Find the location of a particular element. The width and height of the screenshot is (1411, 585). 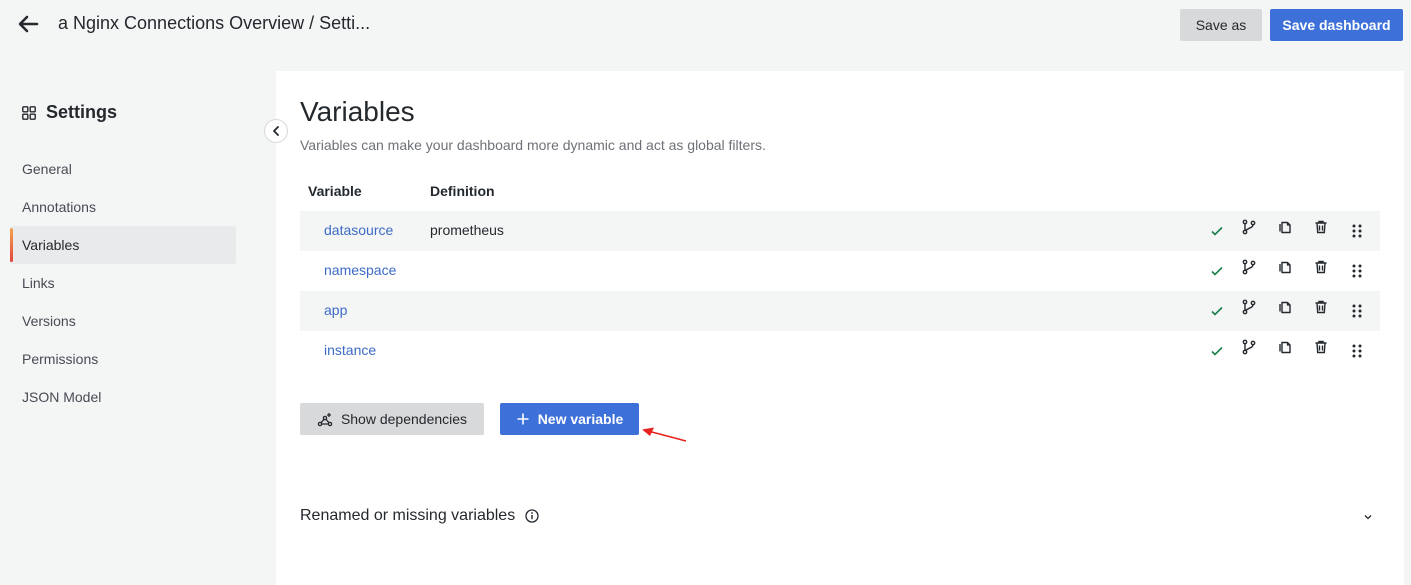

chevron-down-icon is located at coordinates (1368, 517).